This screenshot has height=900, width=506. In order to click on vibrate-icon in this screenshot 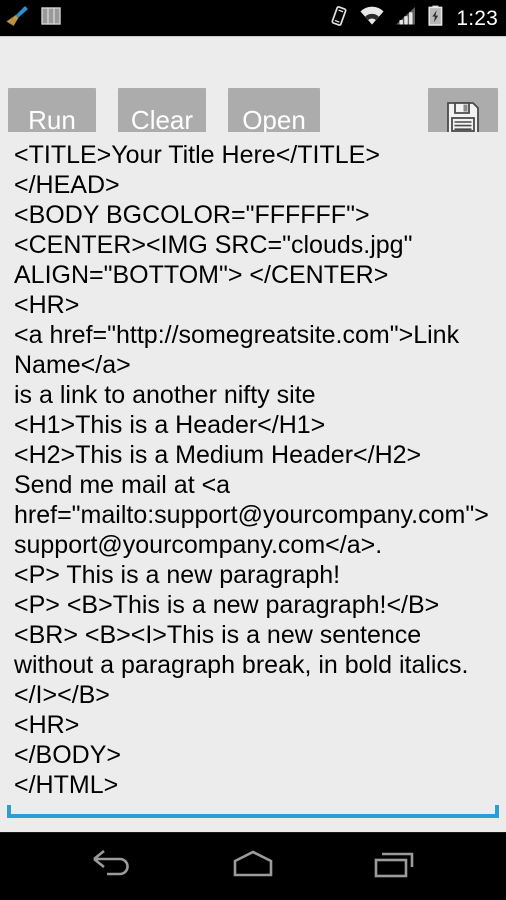, I will do `click(339, 18)`.